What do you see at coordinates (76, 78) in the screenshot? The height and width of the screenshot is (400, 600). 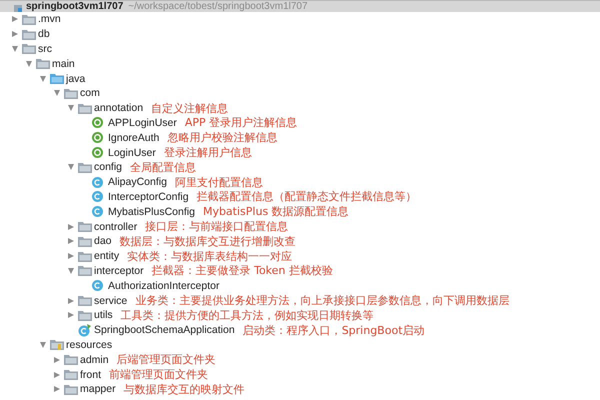 I see `folder-name: java` at bounding box center [76, 78].